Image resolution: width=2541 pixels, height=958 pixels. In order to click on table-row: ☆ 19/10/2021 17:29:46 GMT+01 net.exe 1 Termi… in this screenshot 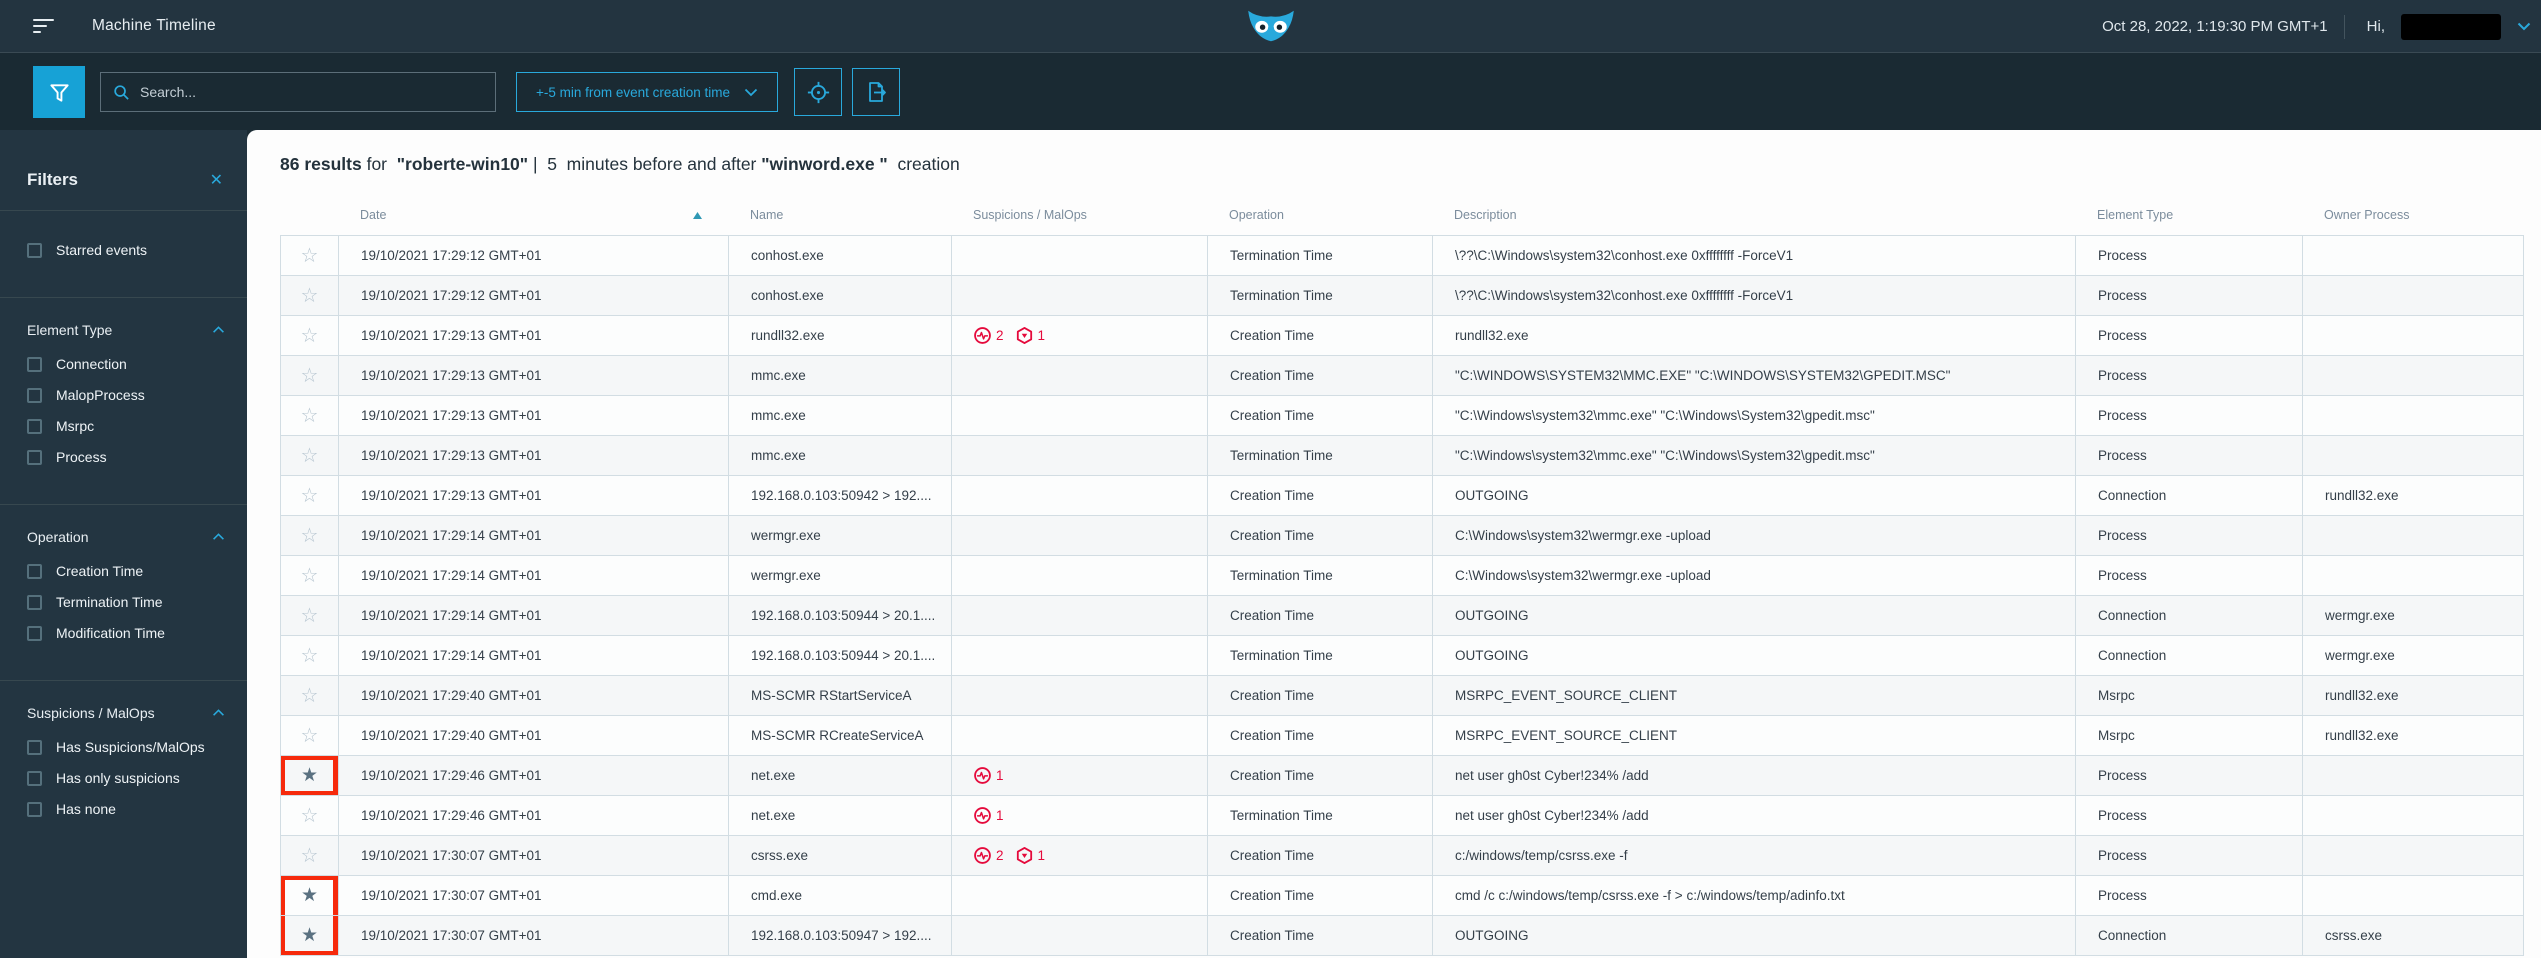, I will do `click(1402, 816)`.